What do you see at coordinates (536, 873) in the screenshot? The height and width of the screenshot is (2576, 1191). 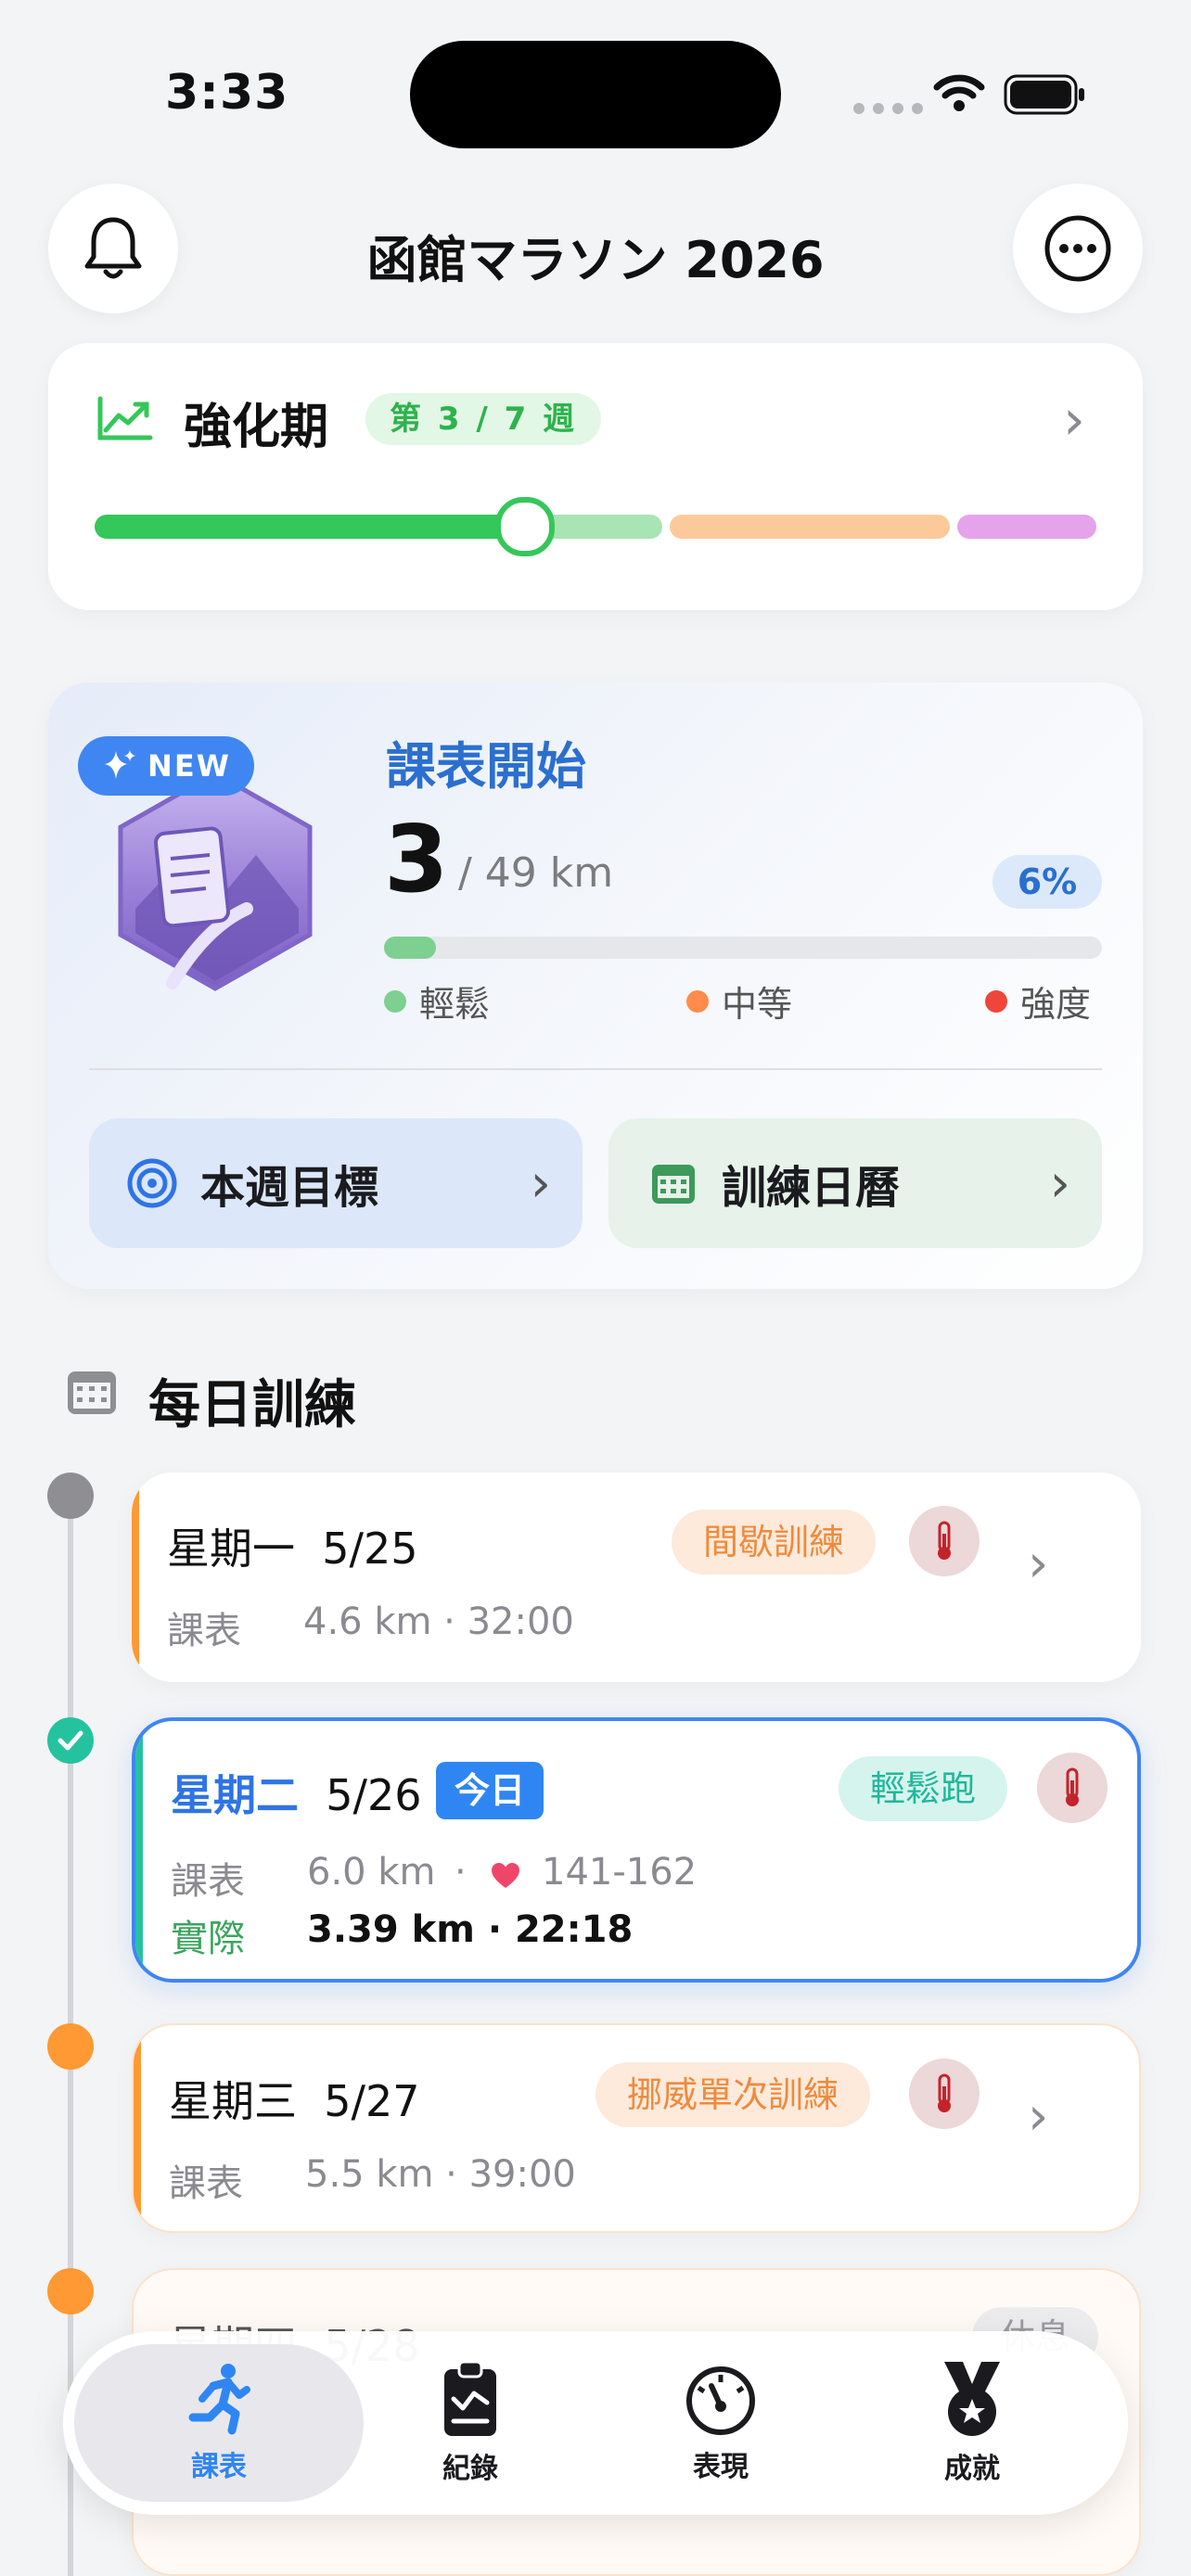 I see `weekly-km-total: / 49 km` at bounding box center [536, 873].